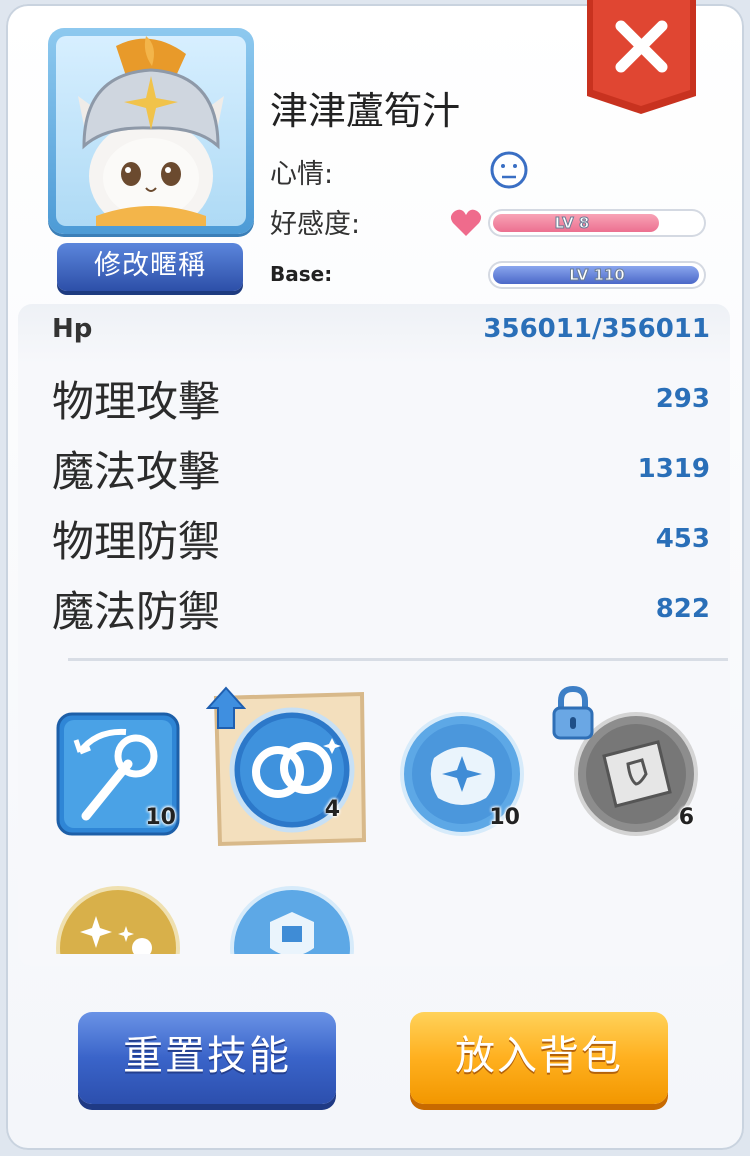  Describe the element at coordinates (72, 329) in the screenshot. I see `hp-label: Hp` at that location.